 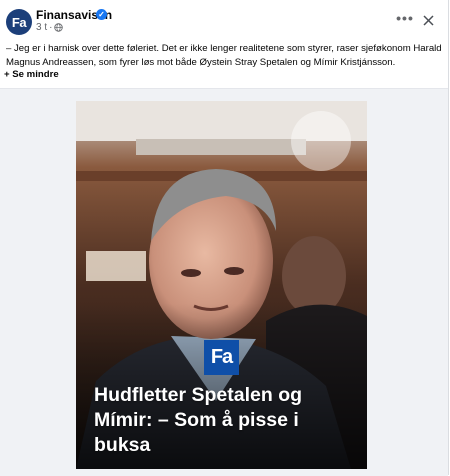 I want to click on post-meta: 3 t ·, so click(x=50, y=27).